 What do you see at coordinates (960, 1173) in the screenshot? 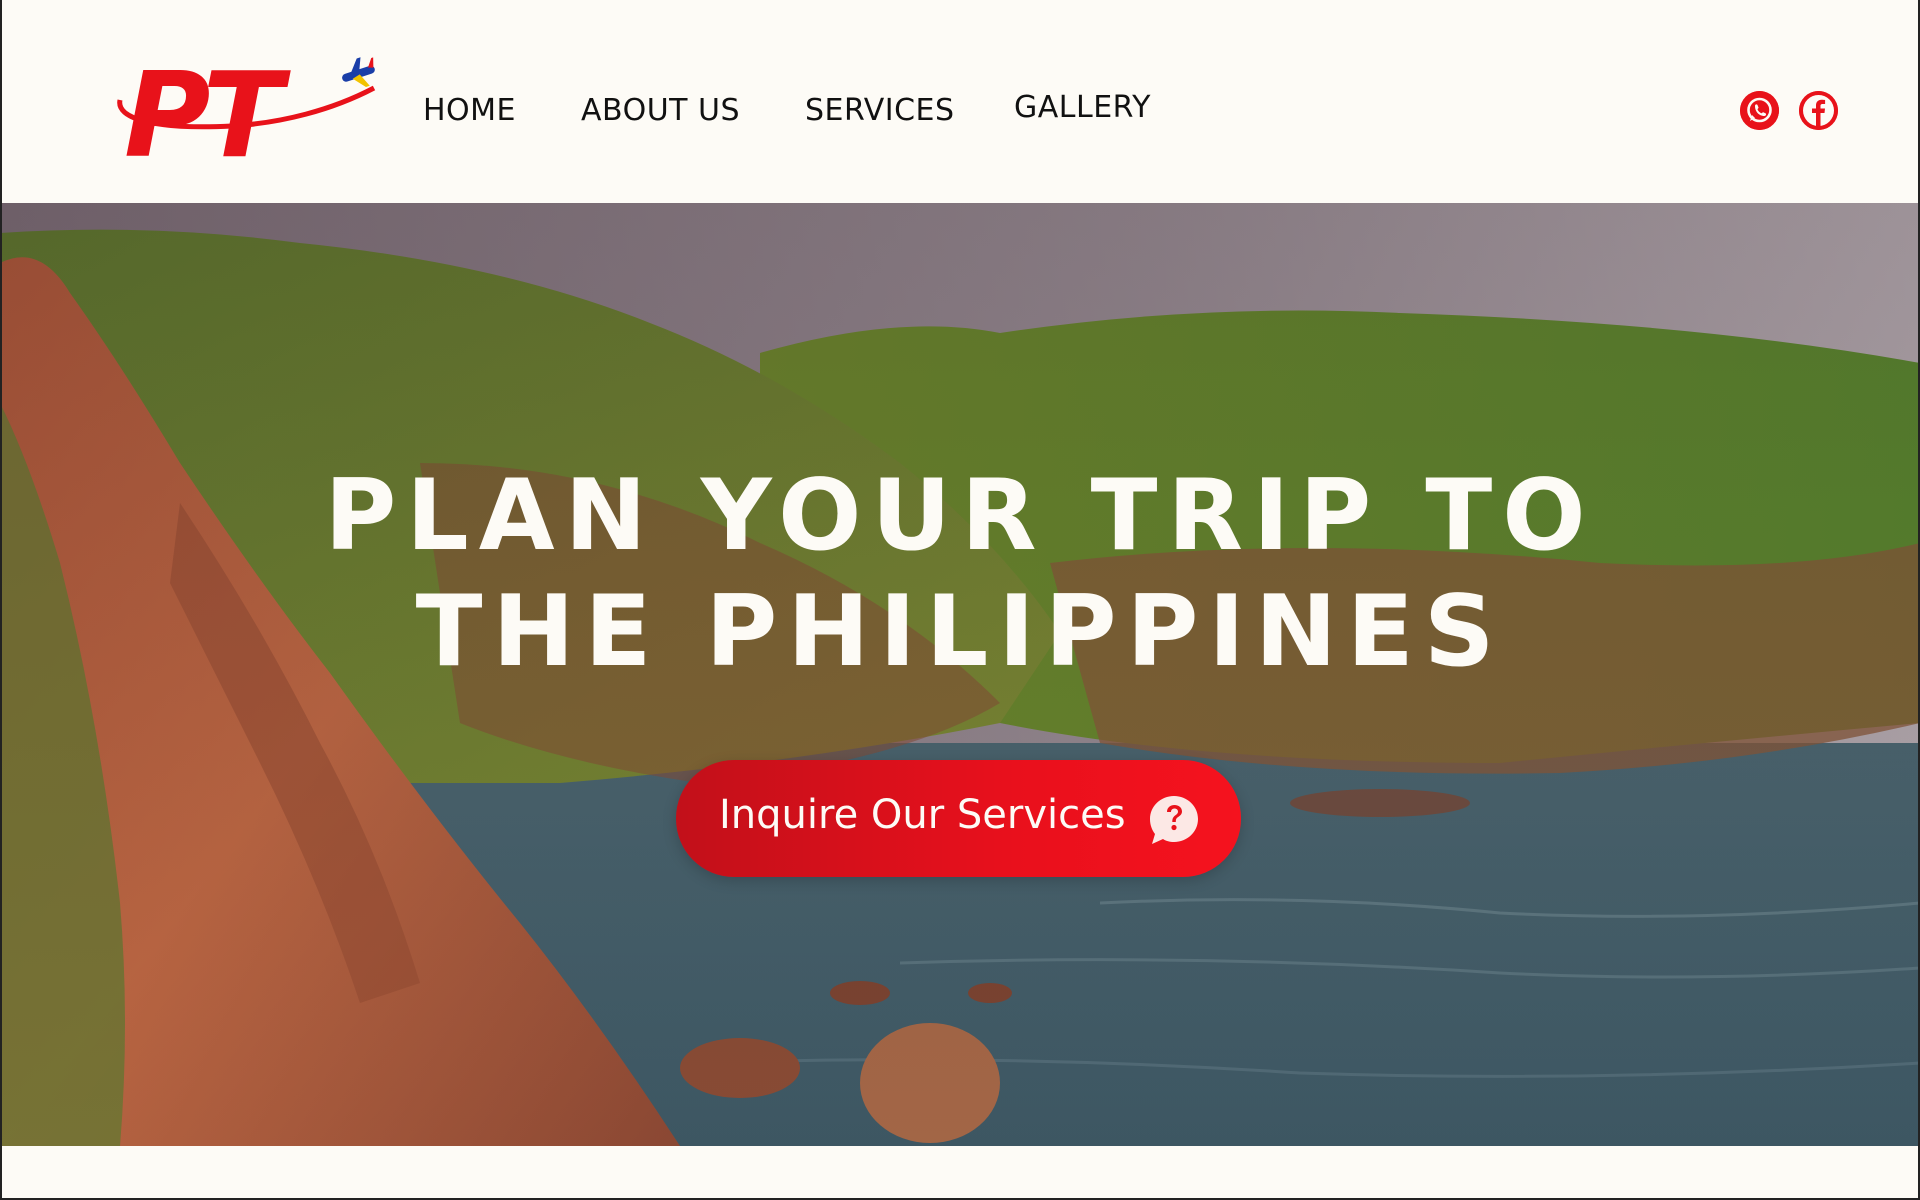
I see `page-bottom-strip` at bounding box center [960, 1173].